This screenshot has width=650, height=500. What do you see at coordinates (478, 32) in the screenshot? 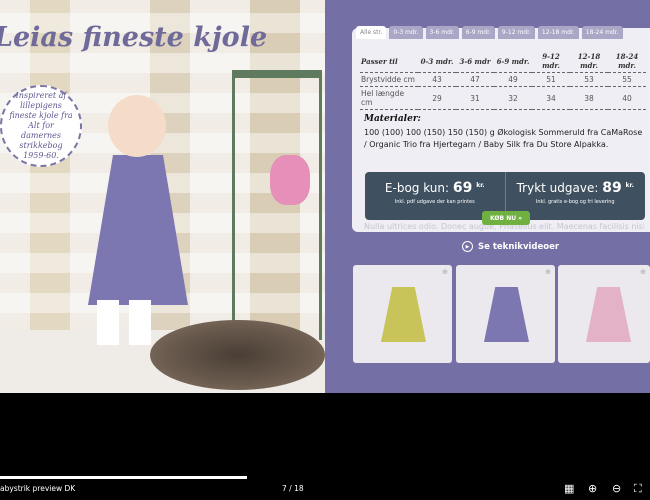
I see `tab-6-9: 6-9 mdr.` at bounding box center [478, 32].